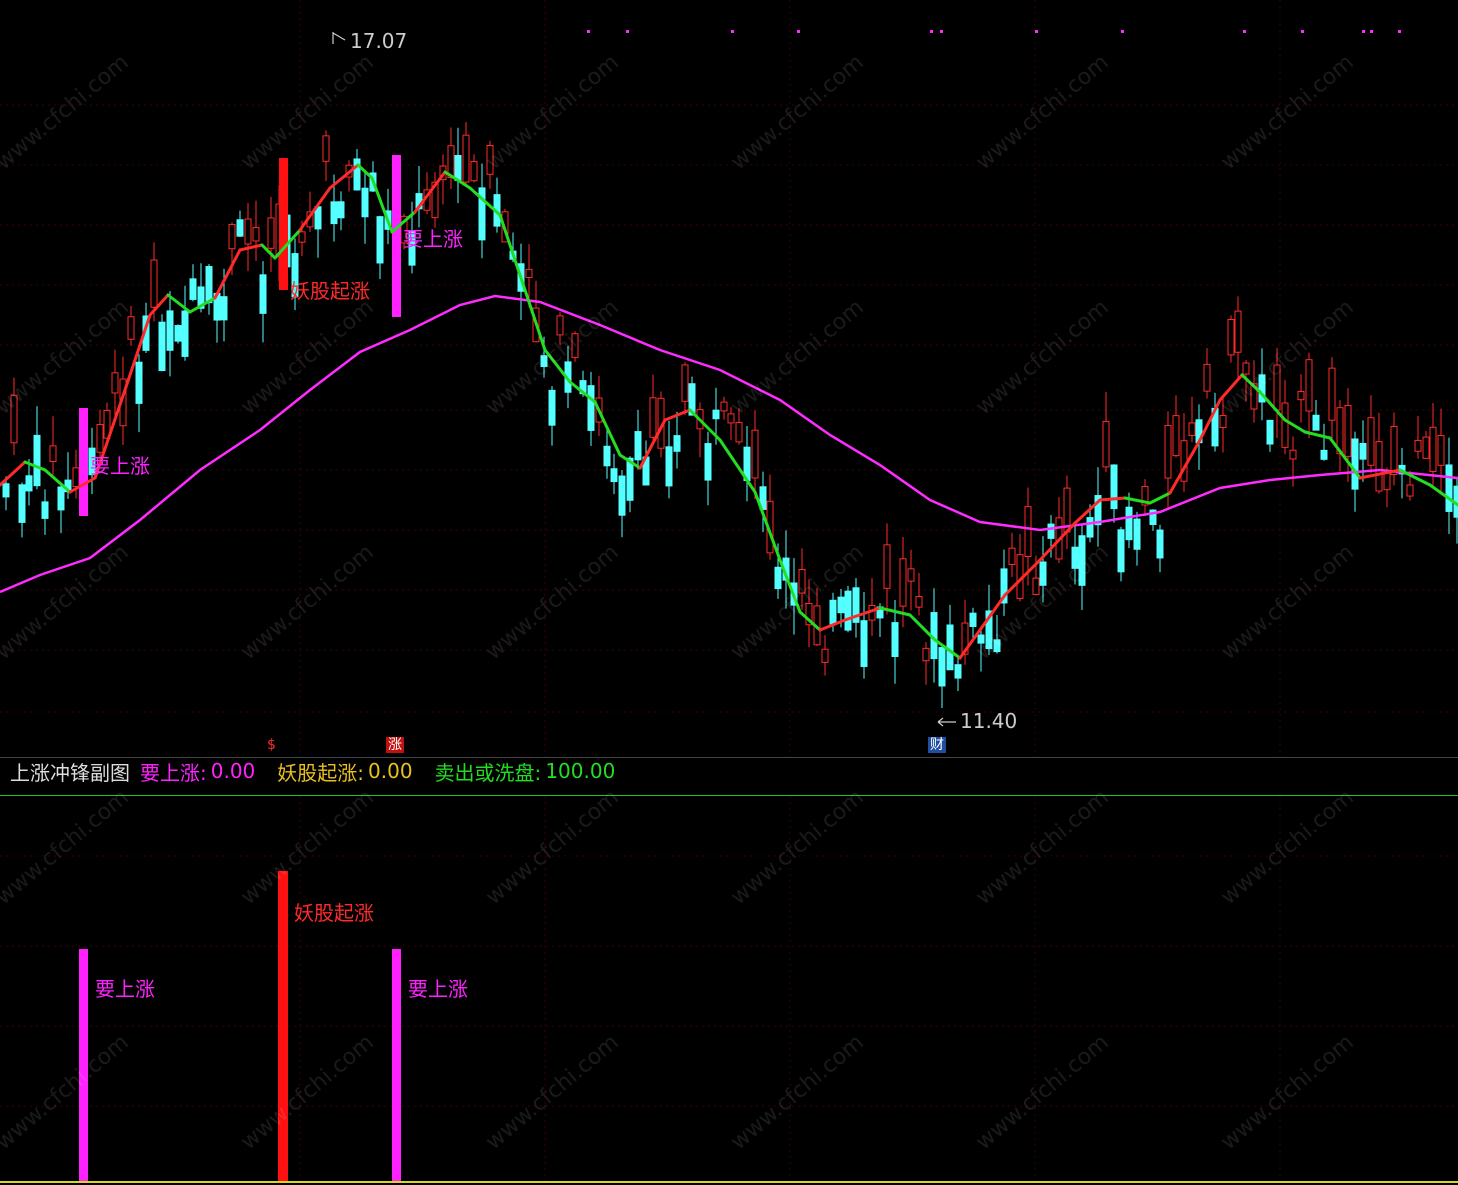  Describe the element at coordinates (271, 745) in the screenshot. I see `event-marker-dollar: $` at that location.